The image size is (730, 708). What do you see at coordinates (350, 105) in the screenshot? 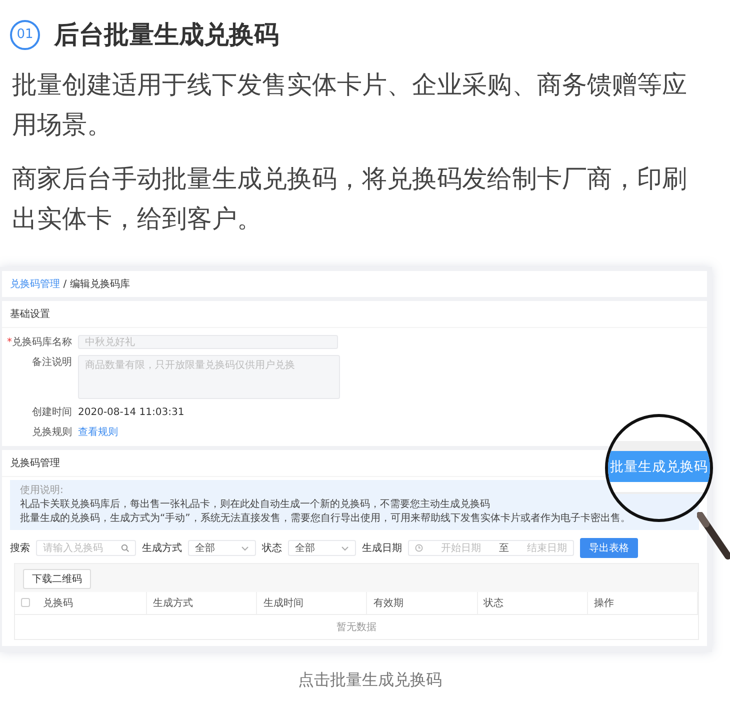
I see `paragraph: 批量创建适用于线下发售实体卡片、企业采购、商务馈赠等应用场景。` at bounding box center [350, 105].